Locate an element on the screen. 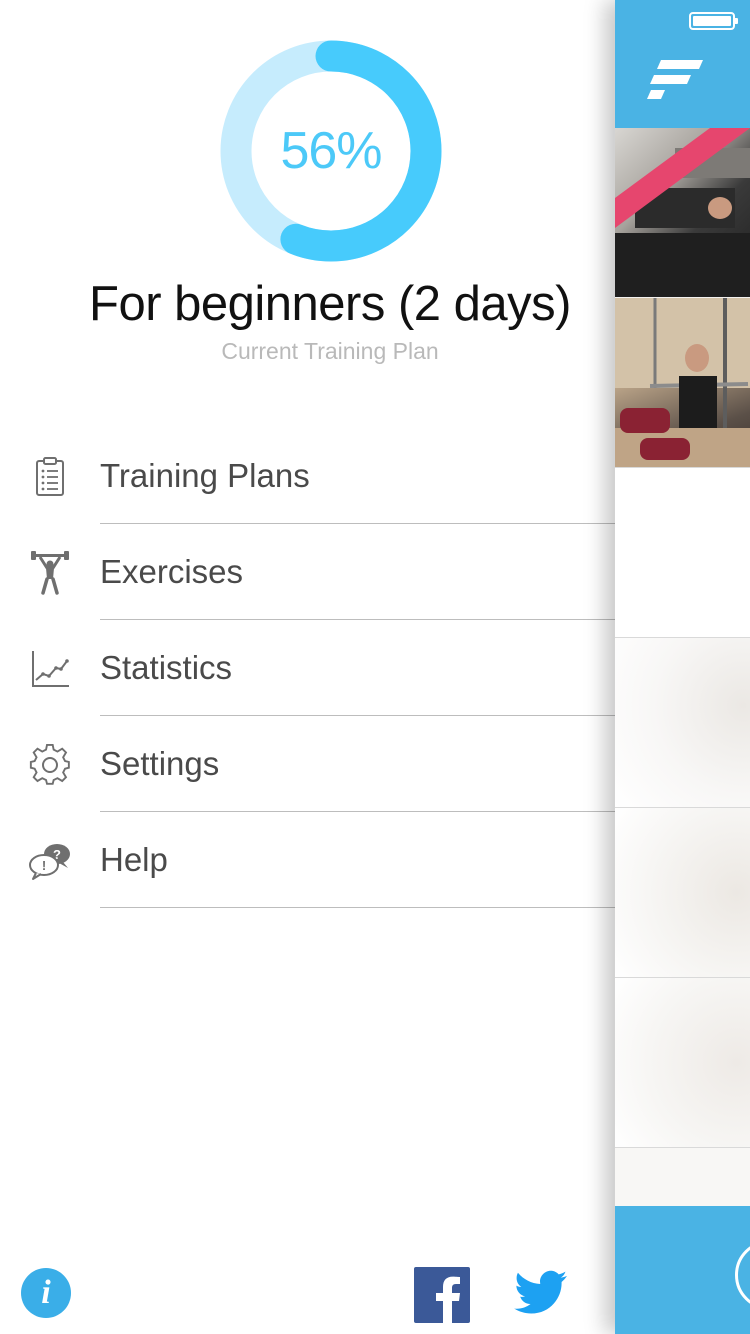 The height and width of the screenshot is (1334, 750). menu-item-settings: Settings is located at coordinates (307, 764).